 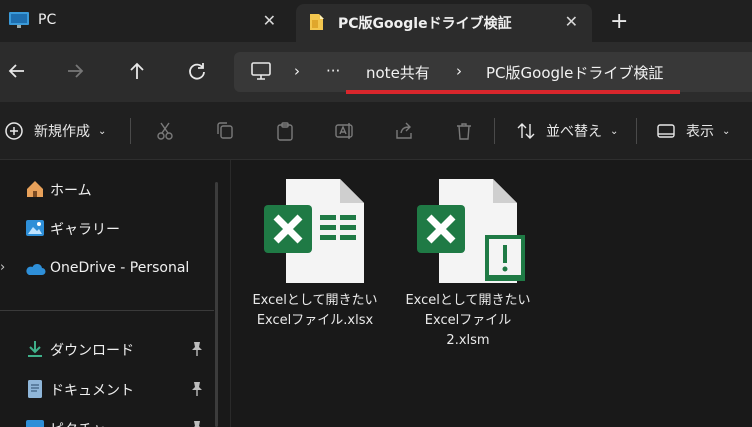 I want to click on sidebar-item-label: ホーム, so click(x=71, y=191).